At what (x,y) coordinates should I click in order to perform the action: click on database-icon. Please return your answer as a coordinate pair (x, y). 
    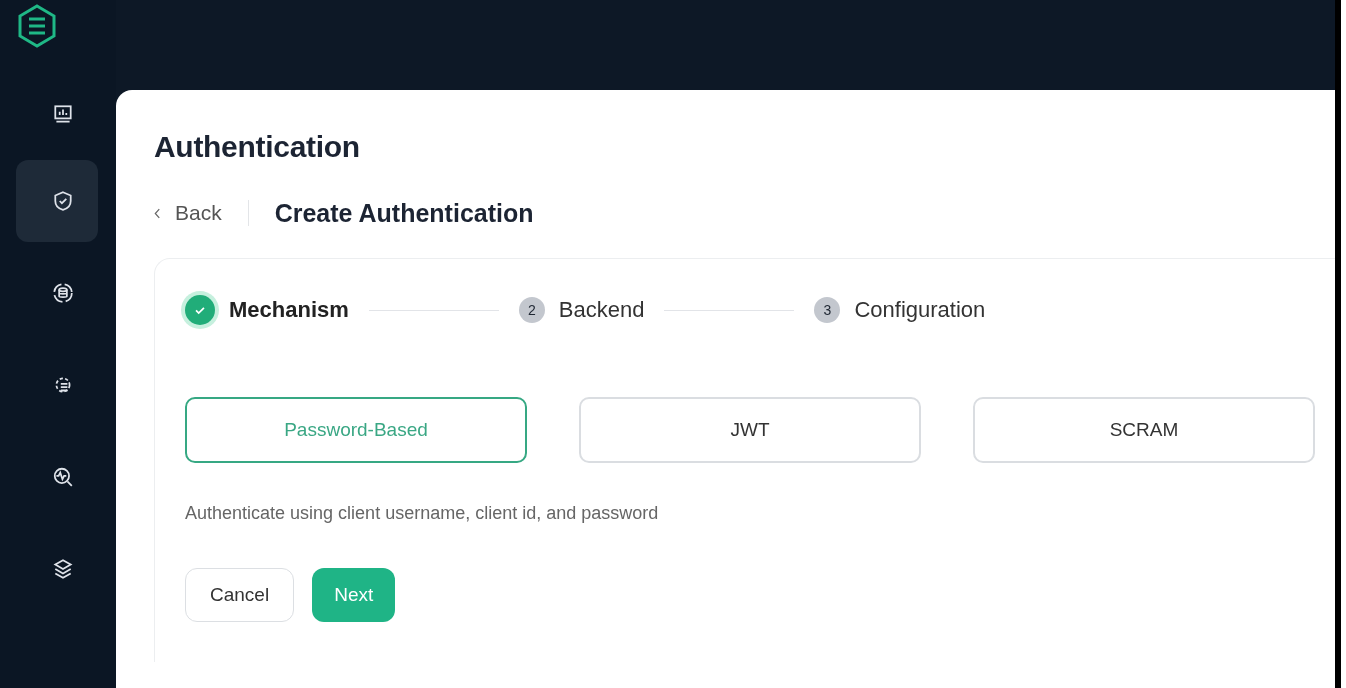
    Looking at the image, I should click on (63, 293).